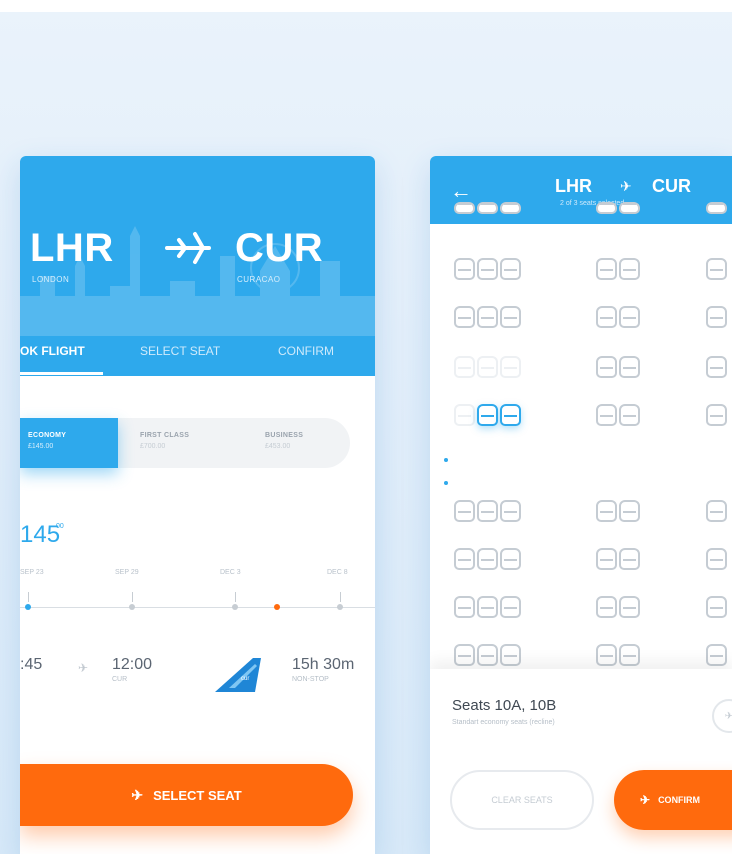  Describe the element at coordinates (52, 351) in the screenshot. I see `tab-book-flight: OK FLIGHT` at that location.